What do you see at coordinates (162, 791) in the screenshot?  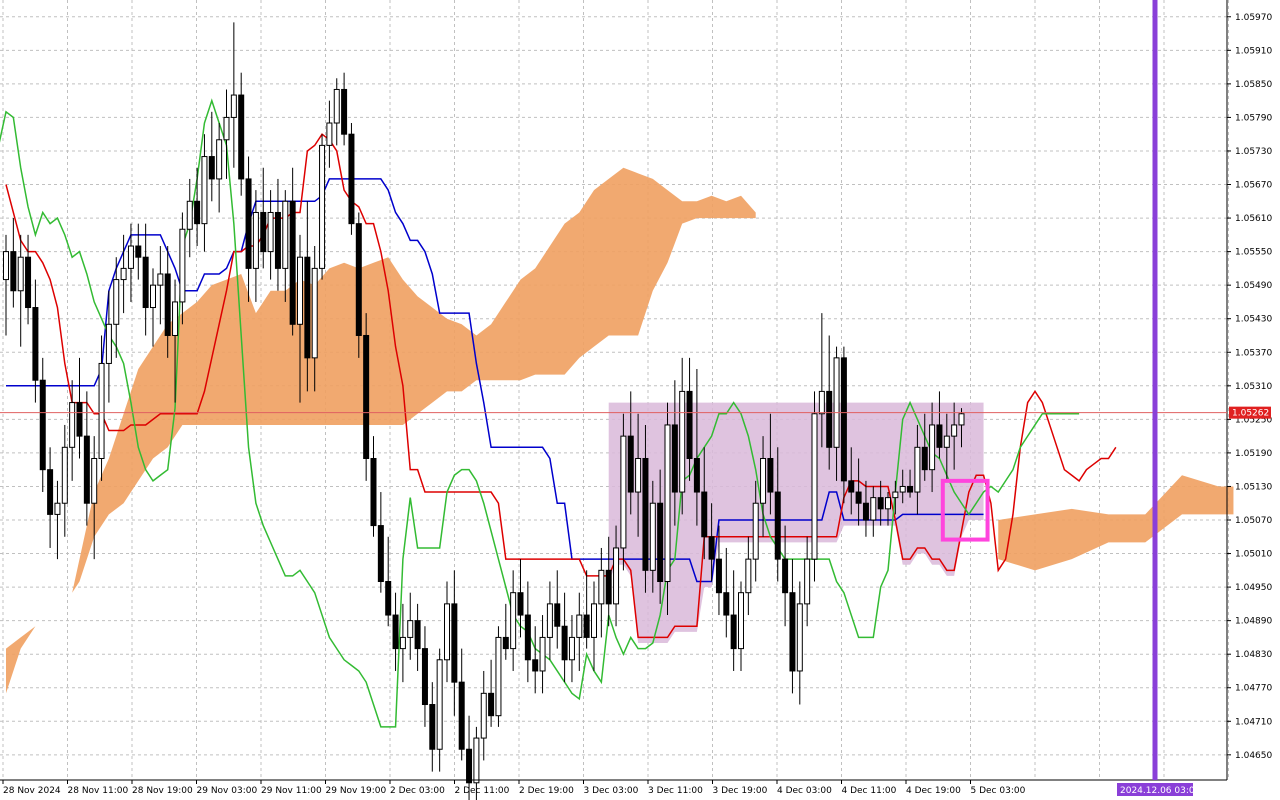 I see `time-tick-label: 28 Nov 19:00` at bounding box center [162, 791].